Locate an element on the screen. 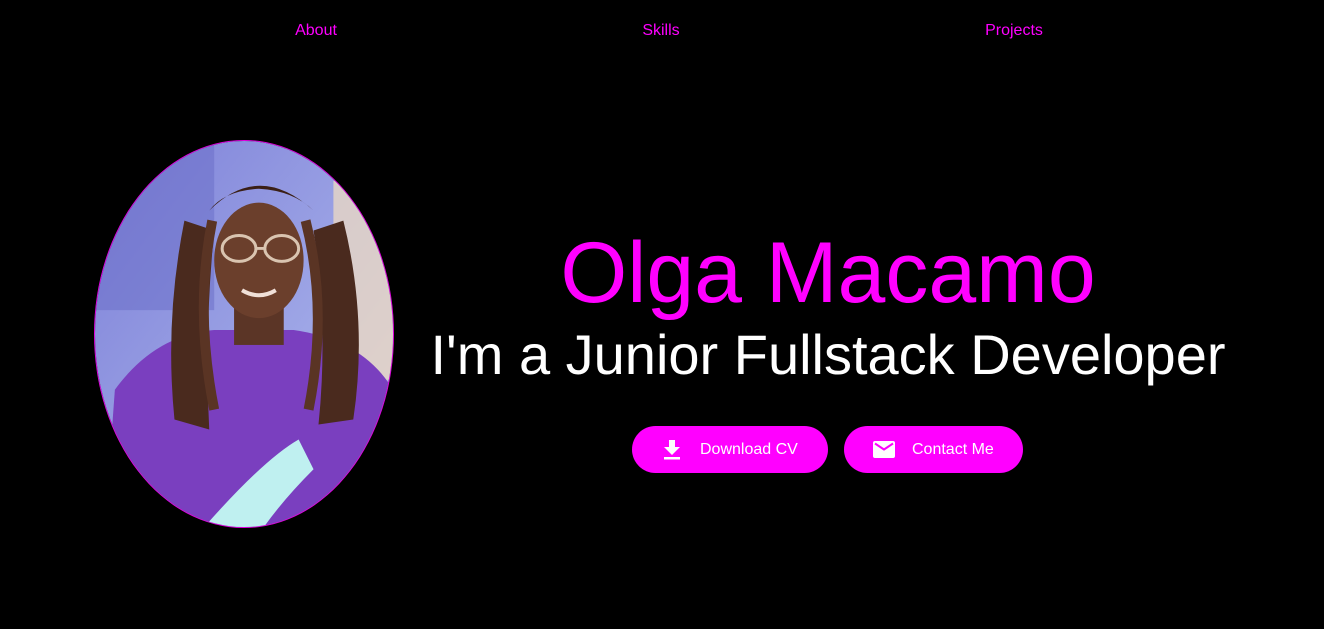  nav-link-about: About is located at coordinates (316, 31).